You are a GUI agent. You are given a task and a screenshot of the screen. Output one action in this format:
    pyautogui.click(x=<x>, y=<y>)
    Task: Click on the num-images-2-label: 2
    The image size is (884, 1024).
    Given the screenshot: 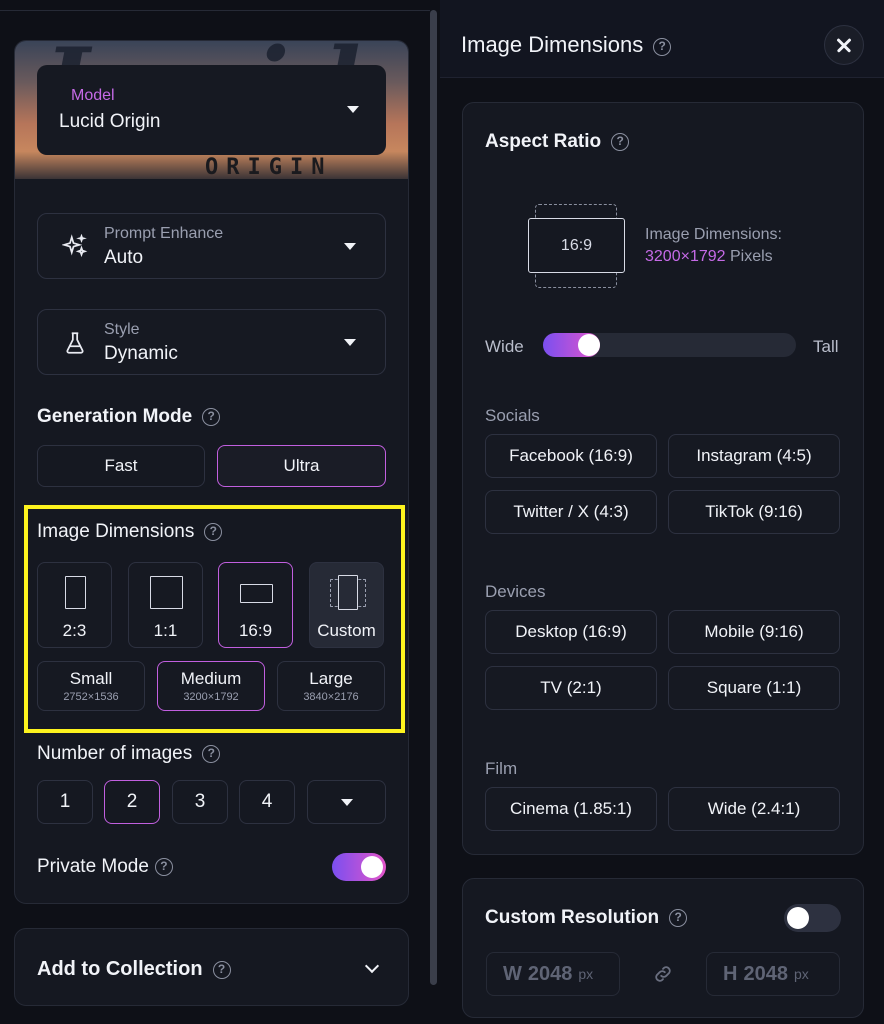 What is the action you would take?
    pyautogui.click(x=132, y=801)
    